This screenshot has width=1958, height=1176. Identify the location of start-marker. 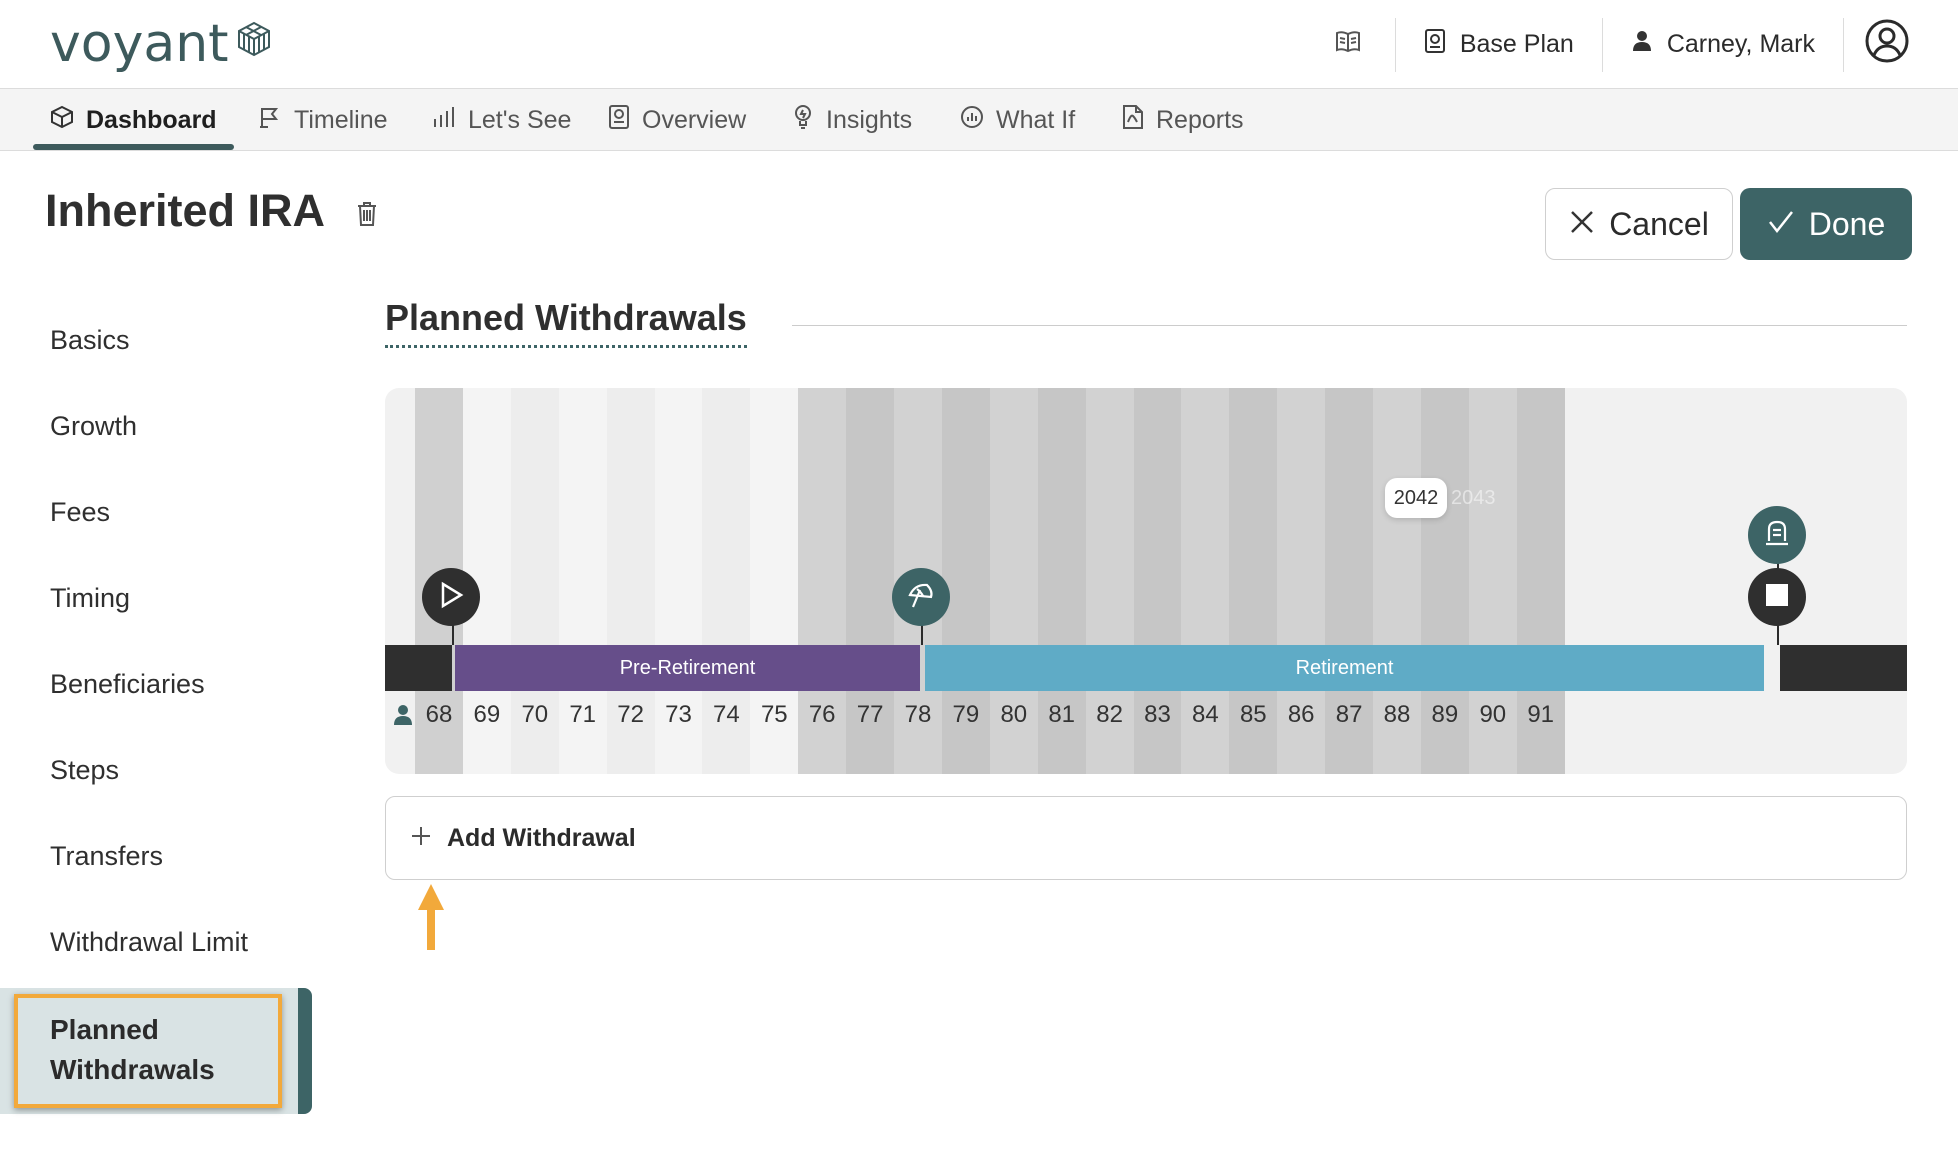
(451, 597).